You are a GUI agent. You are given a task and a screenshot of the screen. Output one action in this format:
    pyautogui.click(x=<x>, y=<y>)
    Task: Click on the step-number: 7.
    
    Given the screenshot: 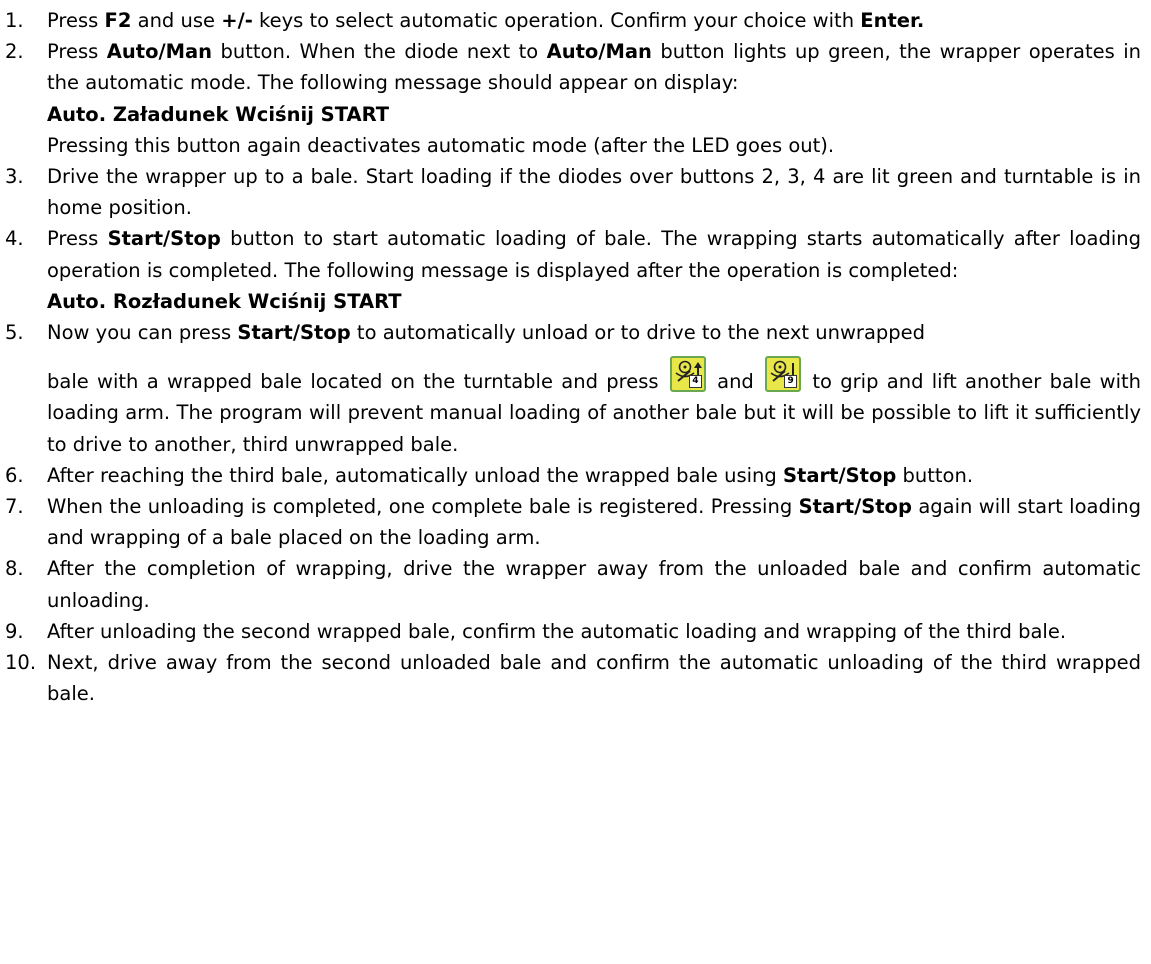 What is the action you would take?
    pyautogui.click(x=14, y=507)
    